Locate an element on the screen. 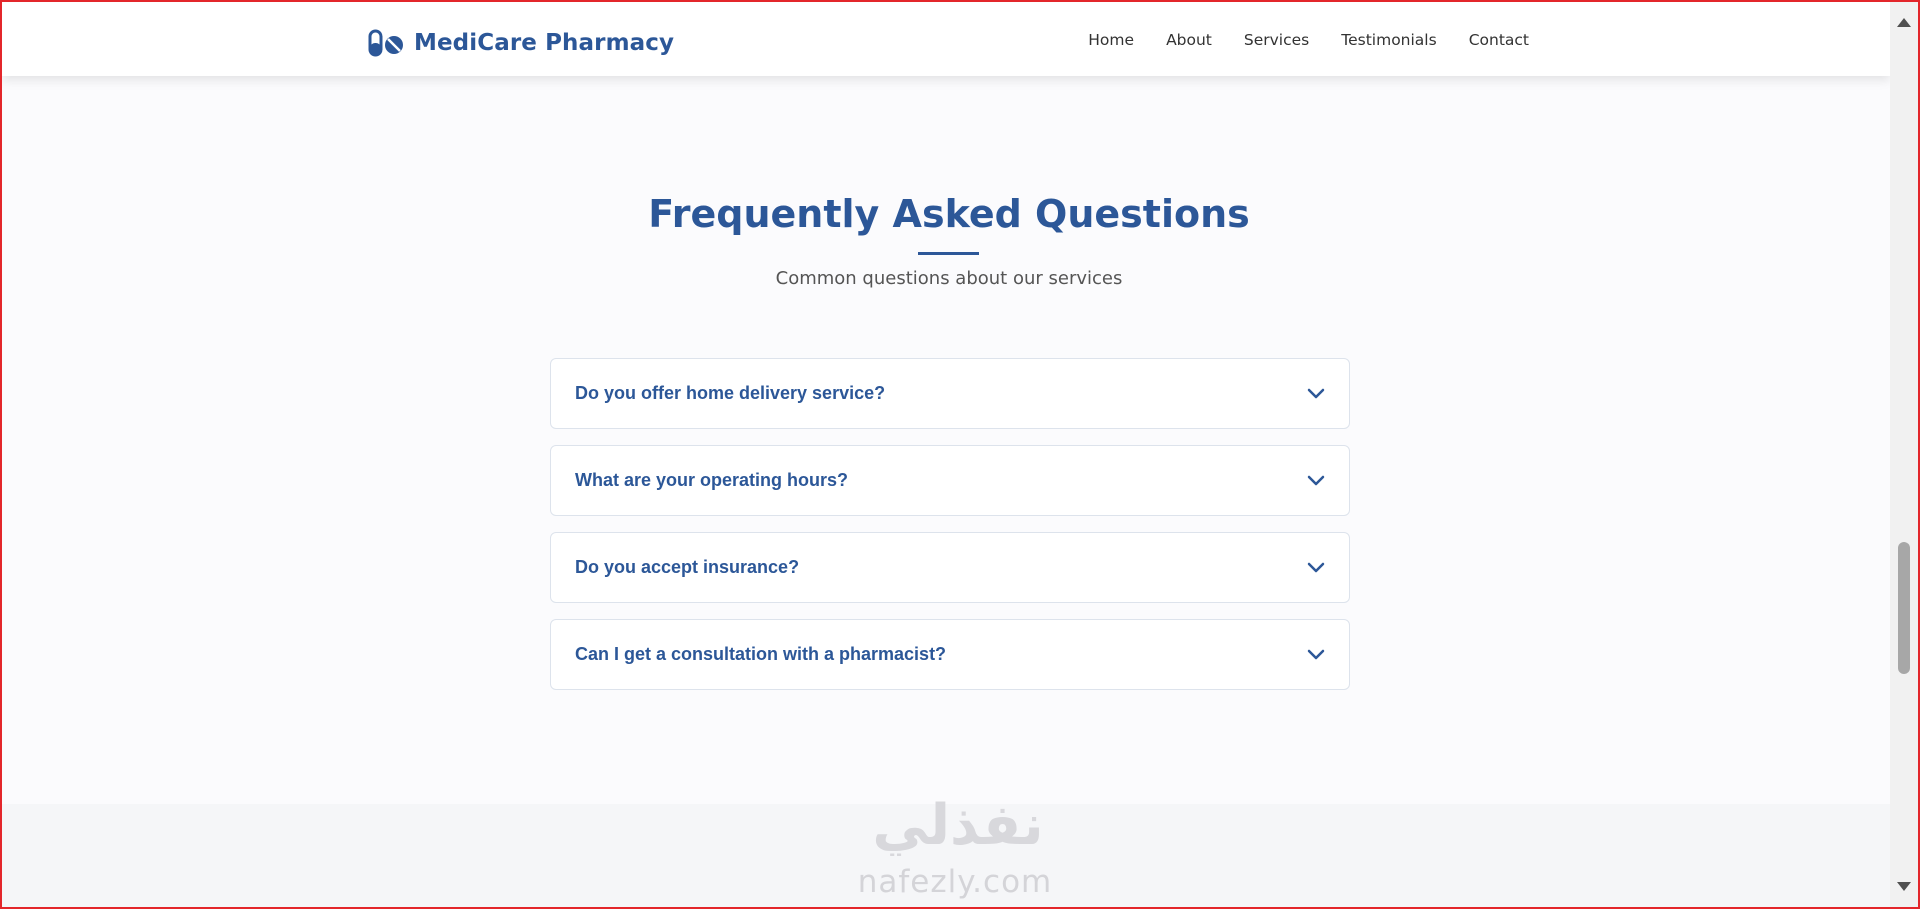 The width and height of the screenshot is (1920, 909). title-underline is located at coordinates (948, 253).